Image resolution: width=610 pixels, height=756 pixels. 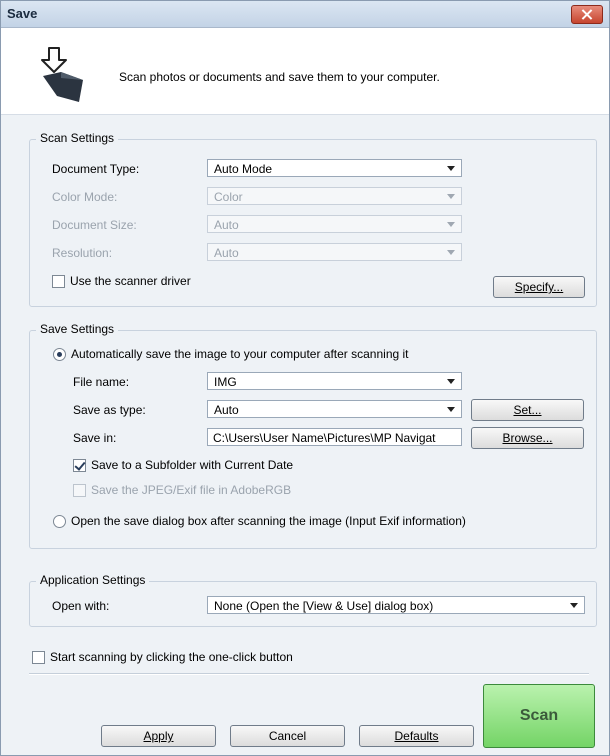 I want to click on open-dialog-radio, so click(x=59, y=521).